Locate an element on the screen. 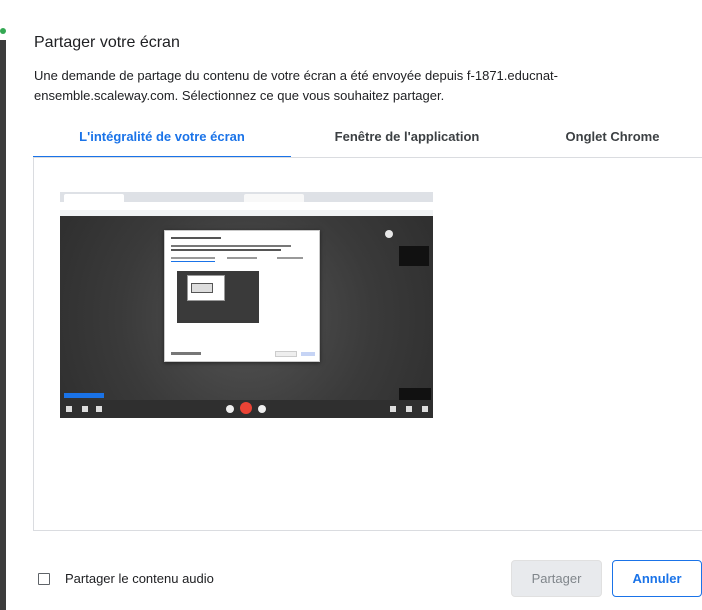  thumb-dialog-title-line is located at coordinates (196, 238).